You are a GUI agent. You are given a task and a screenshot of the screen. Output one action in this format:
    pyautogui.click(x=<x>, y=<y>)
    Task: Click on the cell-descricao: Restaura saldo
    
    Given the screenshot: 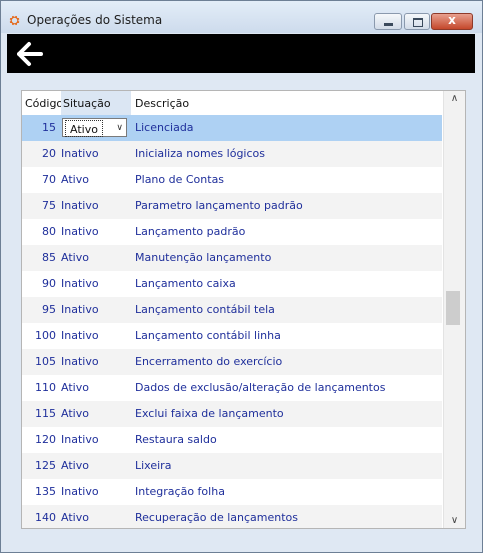 What is the action you would take?
    pyautogui.click(x=176, y=439)
    